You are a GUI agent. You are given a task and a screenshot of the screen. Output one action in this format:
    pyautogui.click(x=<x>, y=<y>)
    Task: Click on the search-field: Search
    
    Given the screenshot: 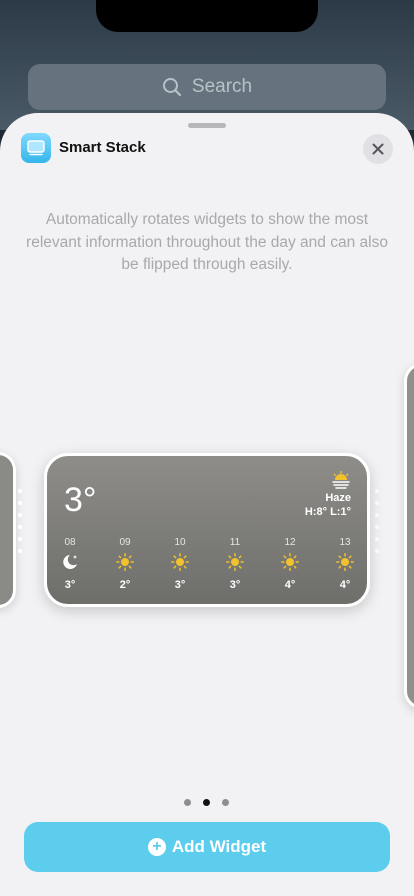 What is the action you would take?
    pyautogui.click(x=207, y=87)
    